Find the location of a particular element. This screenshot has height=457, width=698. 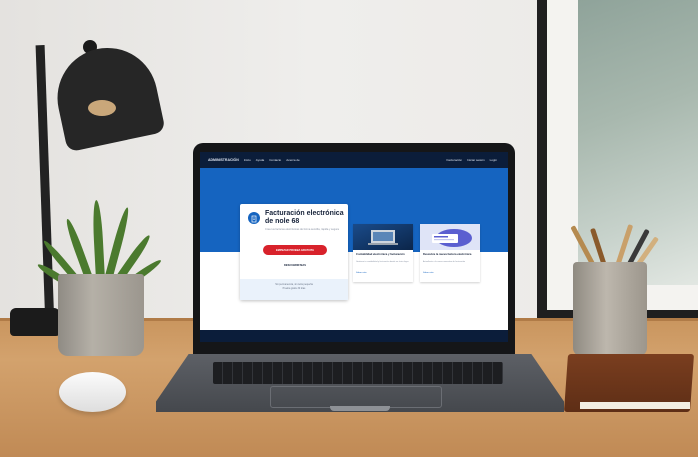

lamp-bulb is located at coordinates (102, 108).